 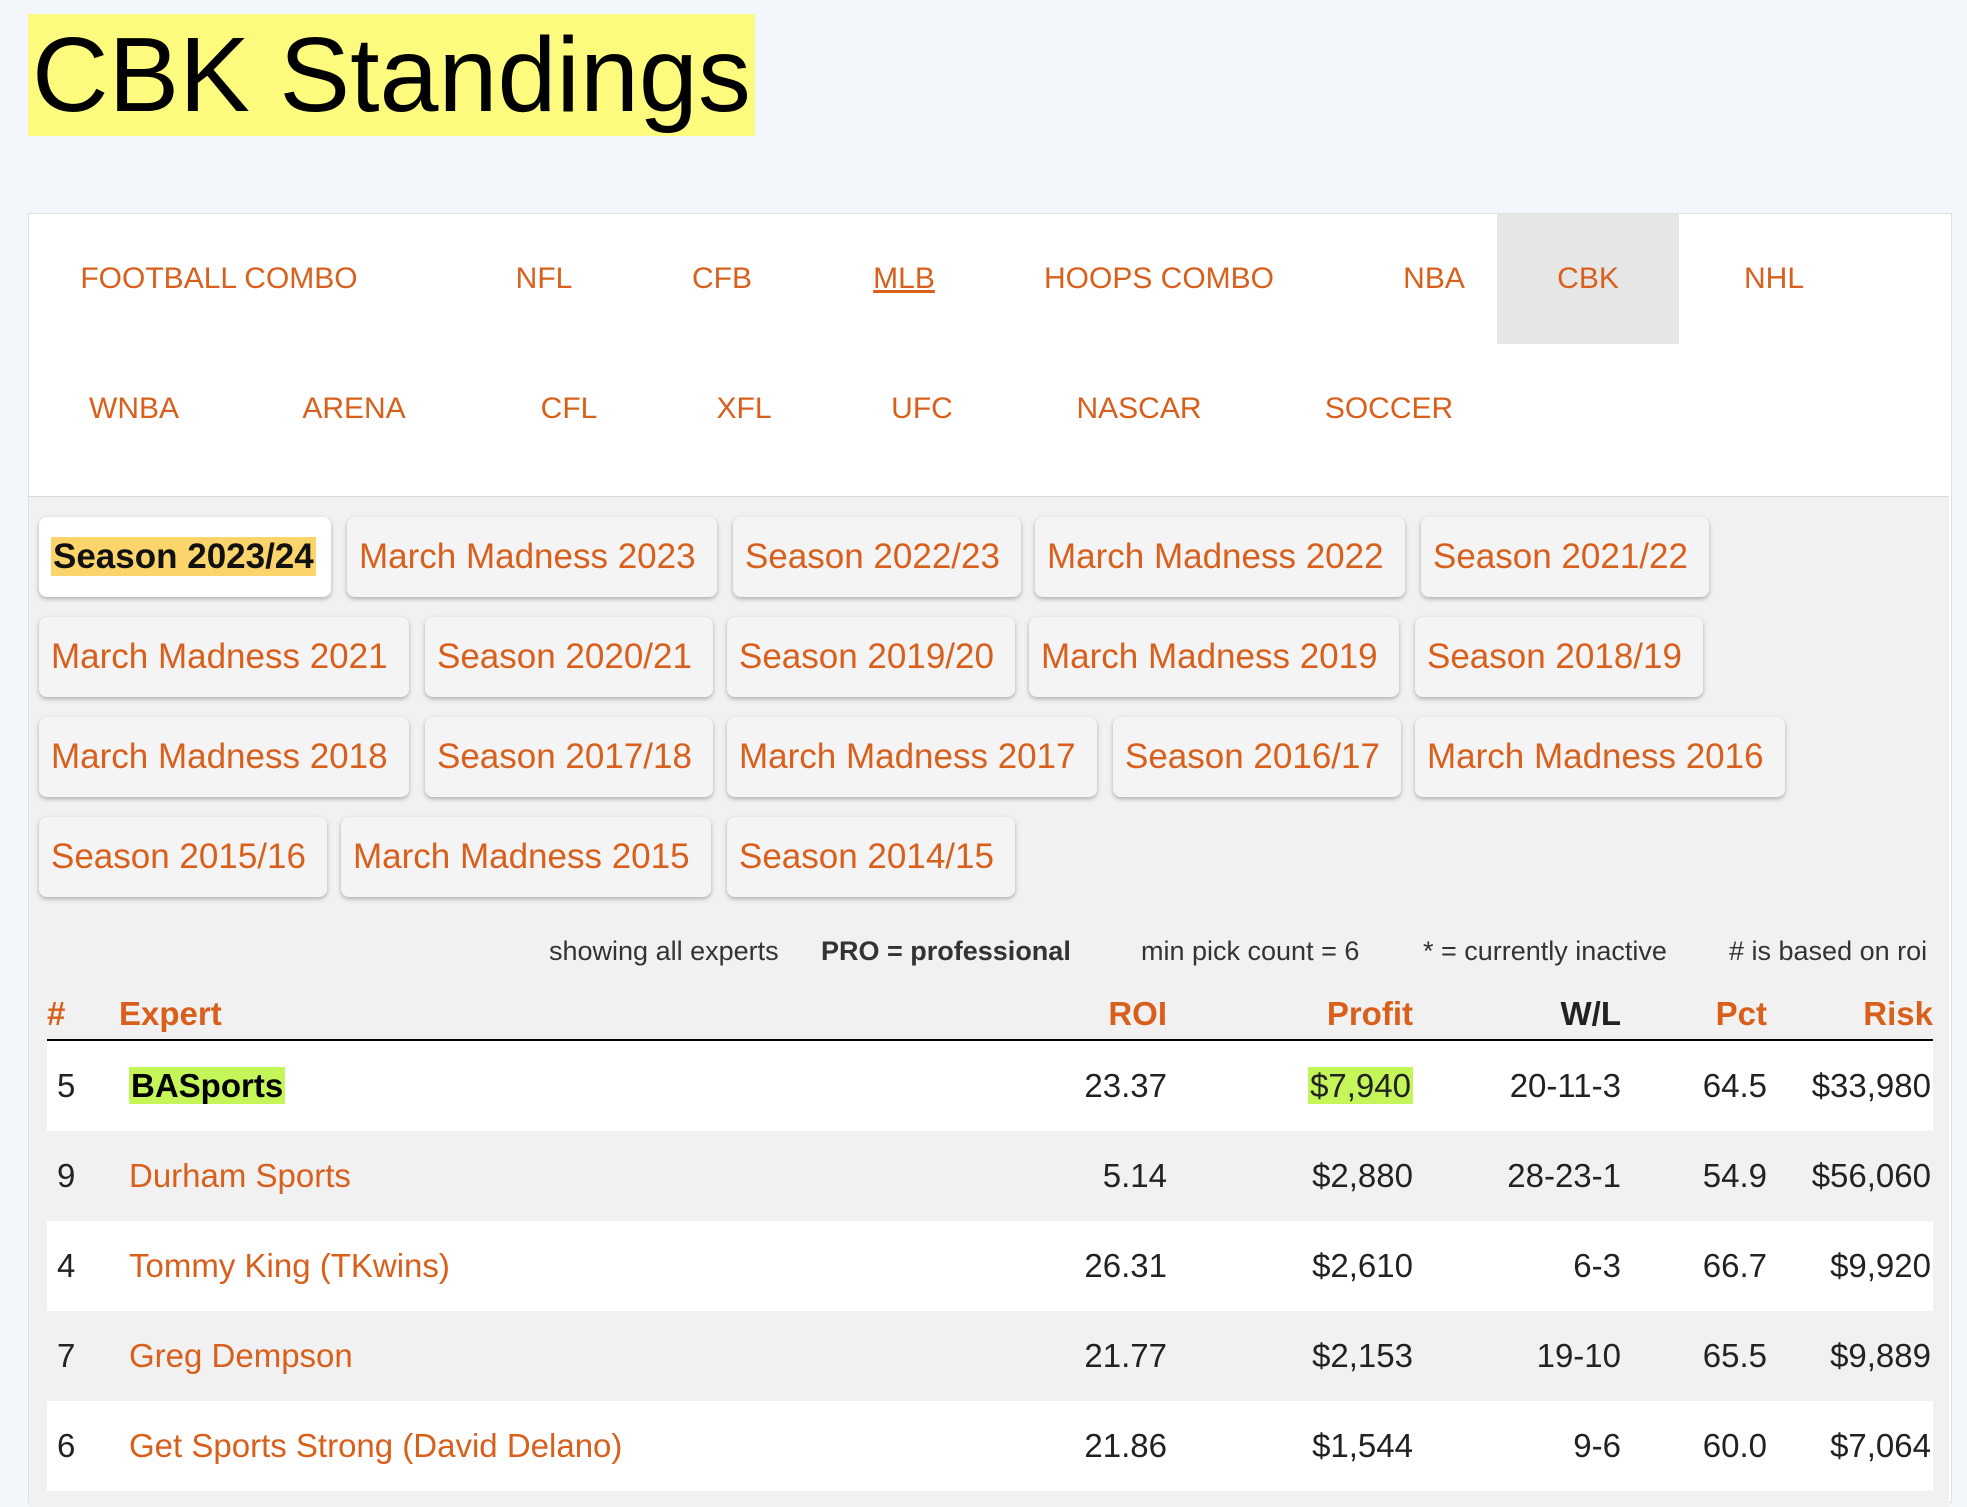 I want to click on sport-tab-wnba: WNBA, so click(x=134, y=409).